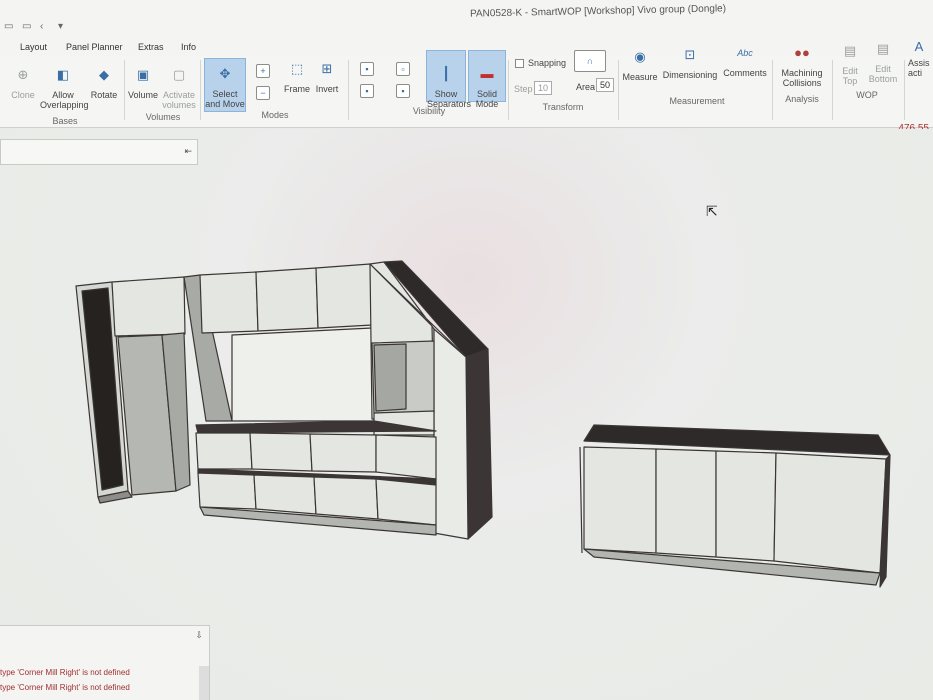 Image resolution: width=933 pixels, height=700 pixels. What do you see at coordinates (46, 27) in the screenshot?
I see `undo-icon: ‹` at bounding box center [46, 27].